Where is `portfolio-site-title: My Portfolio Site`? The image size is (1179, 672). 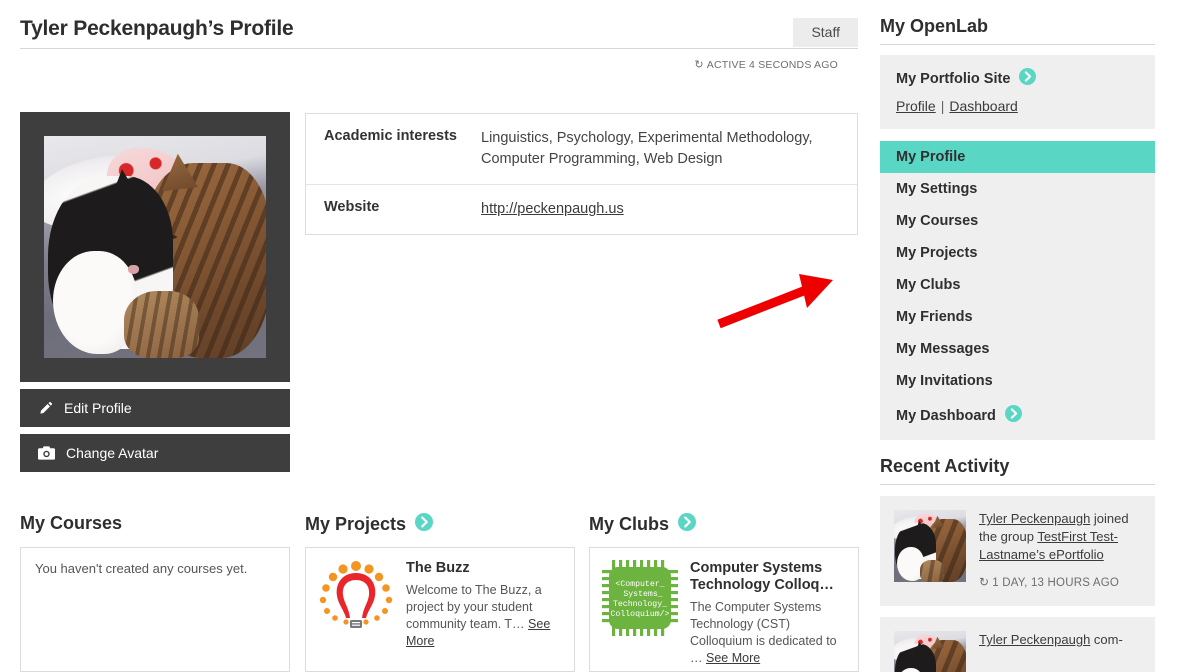
portfolio-site-title: My Portfolio Site is located at coordinates (1017, 78).